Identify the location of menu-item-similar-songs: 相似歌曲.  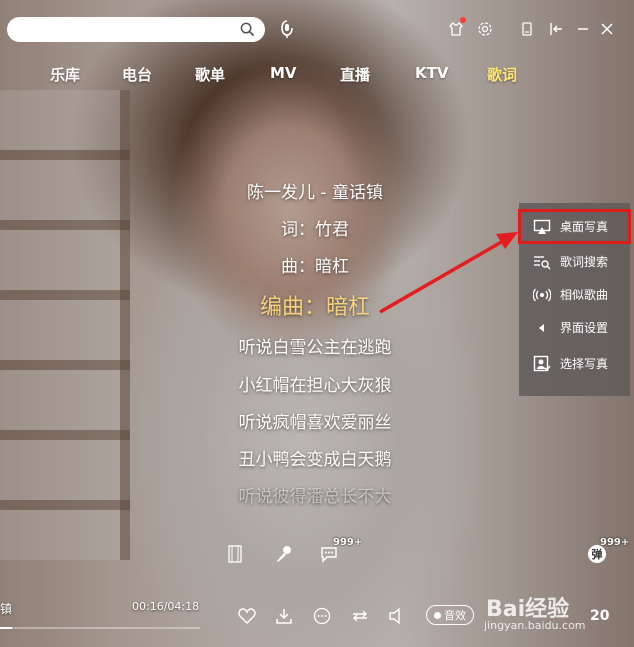
(574, 294).